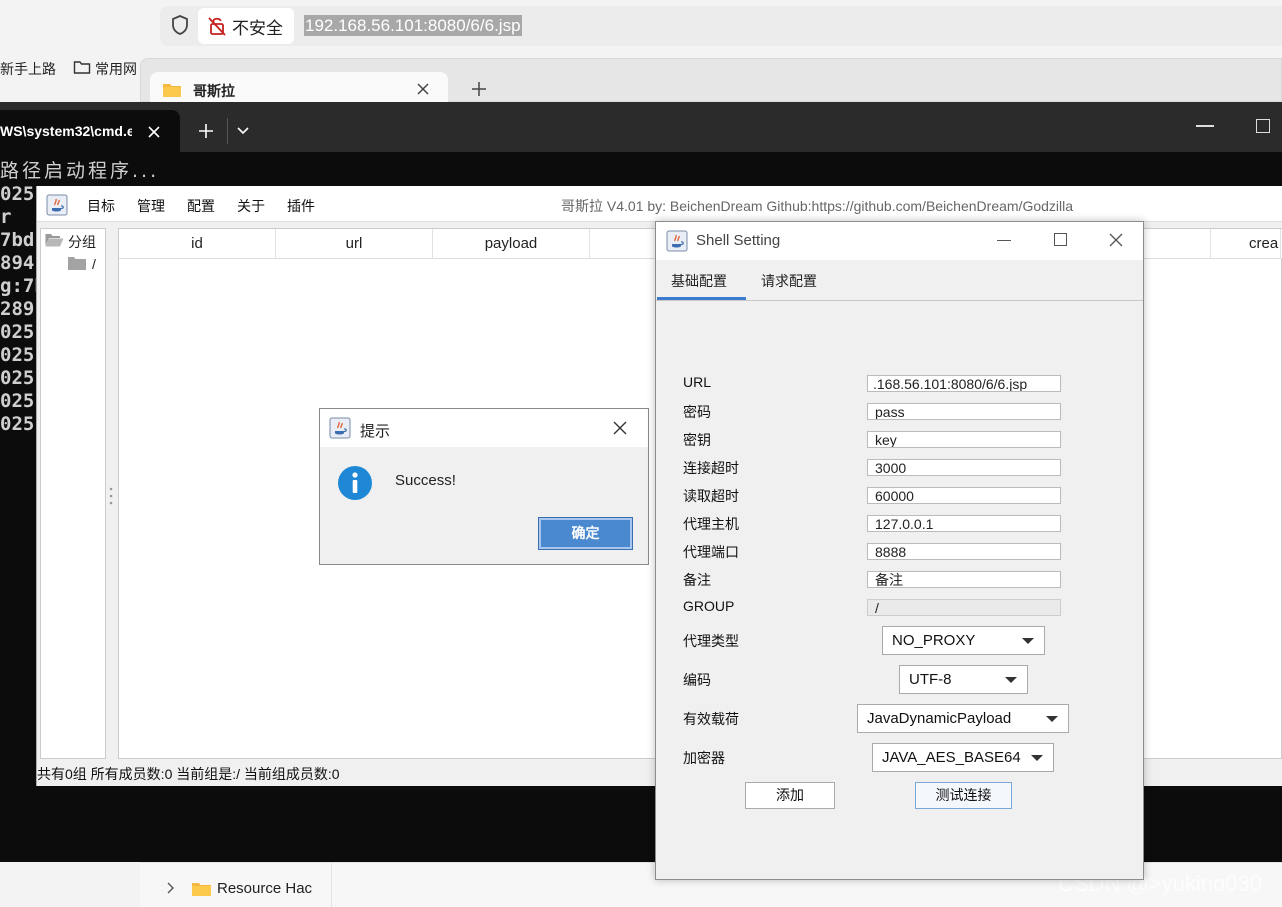  Describe the element at coordinates (697, 382) in the screenshot. I see `field-label: URL` at that location.